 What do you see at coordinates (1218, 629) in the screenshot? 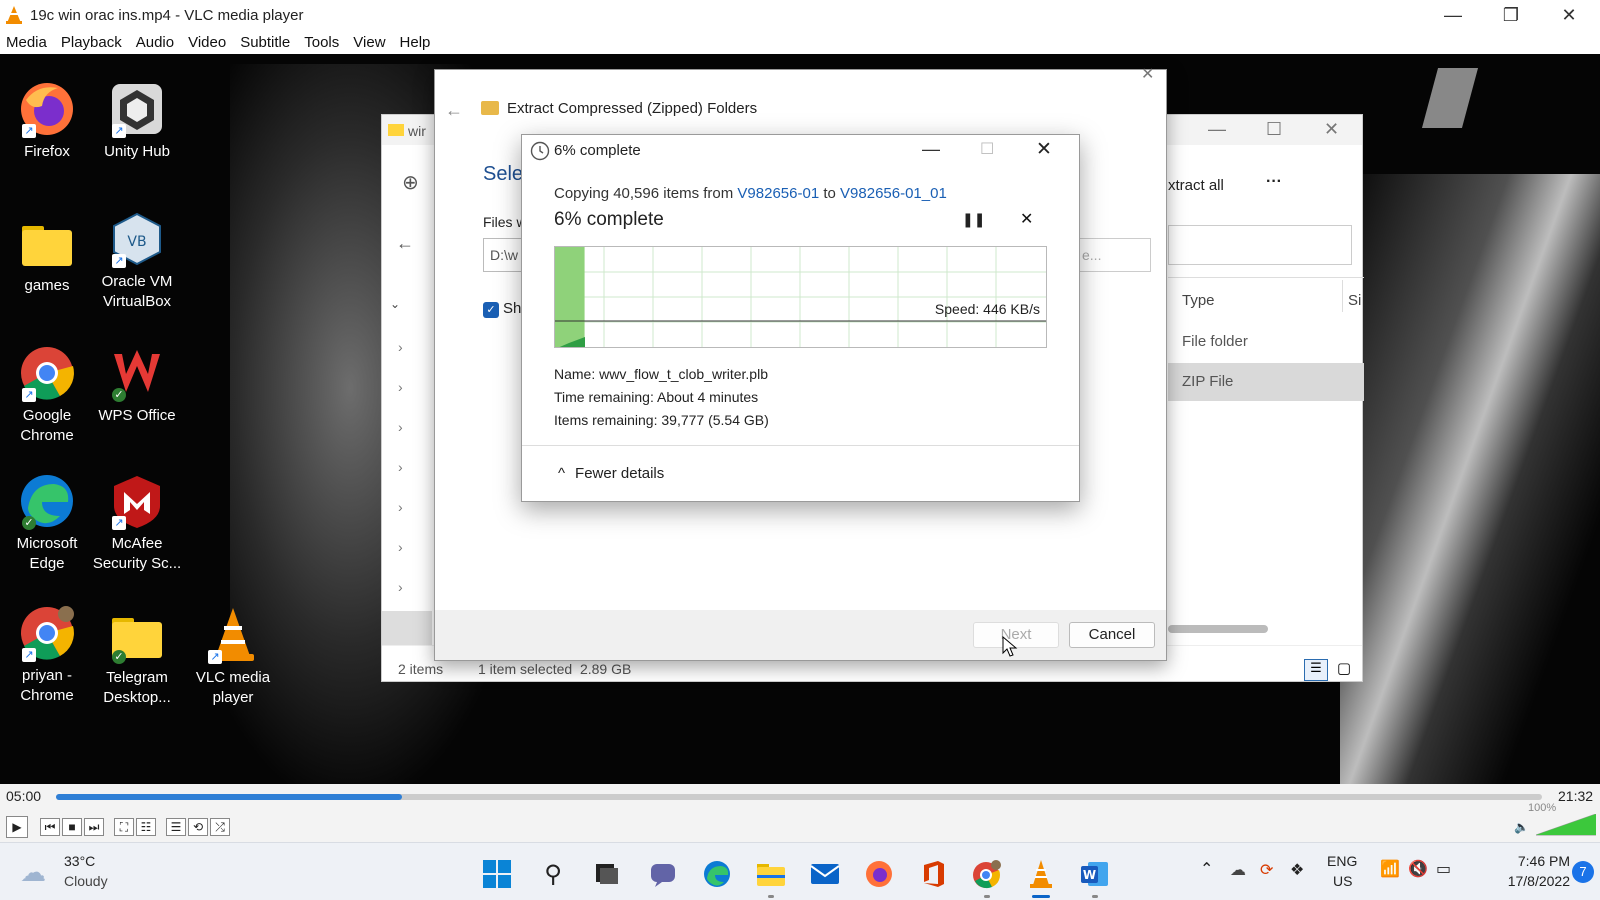
I see `horizontal-scrollbar` at bounding box center [1218, 629].